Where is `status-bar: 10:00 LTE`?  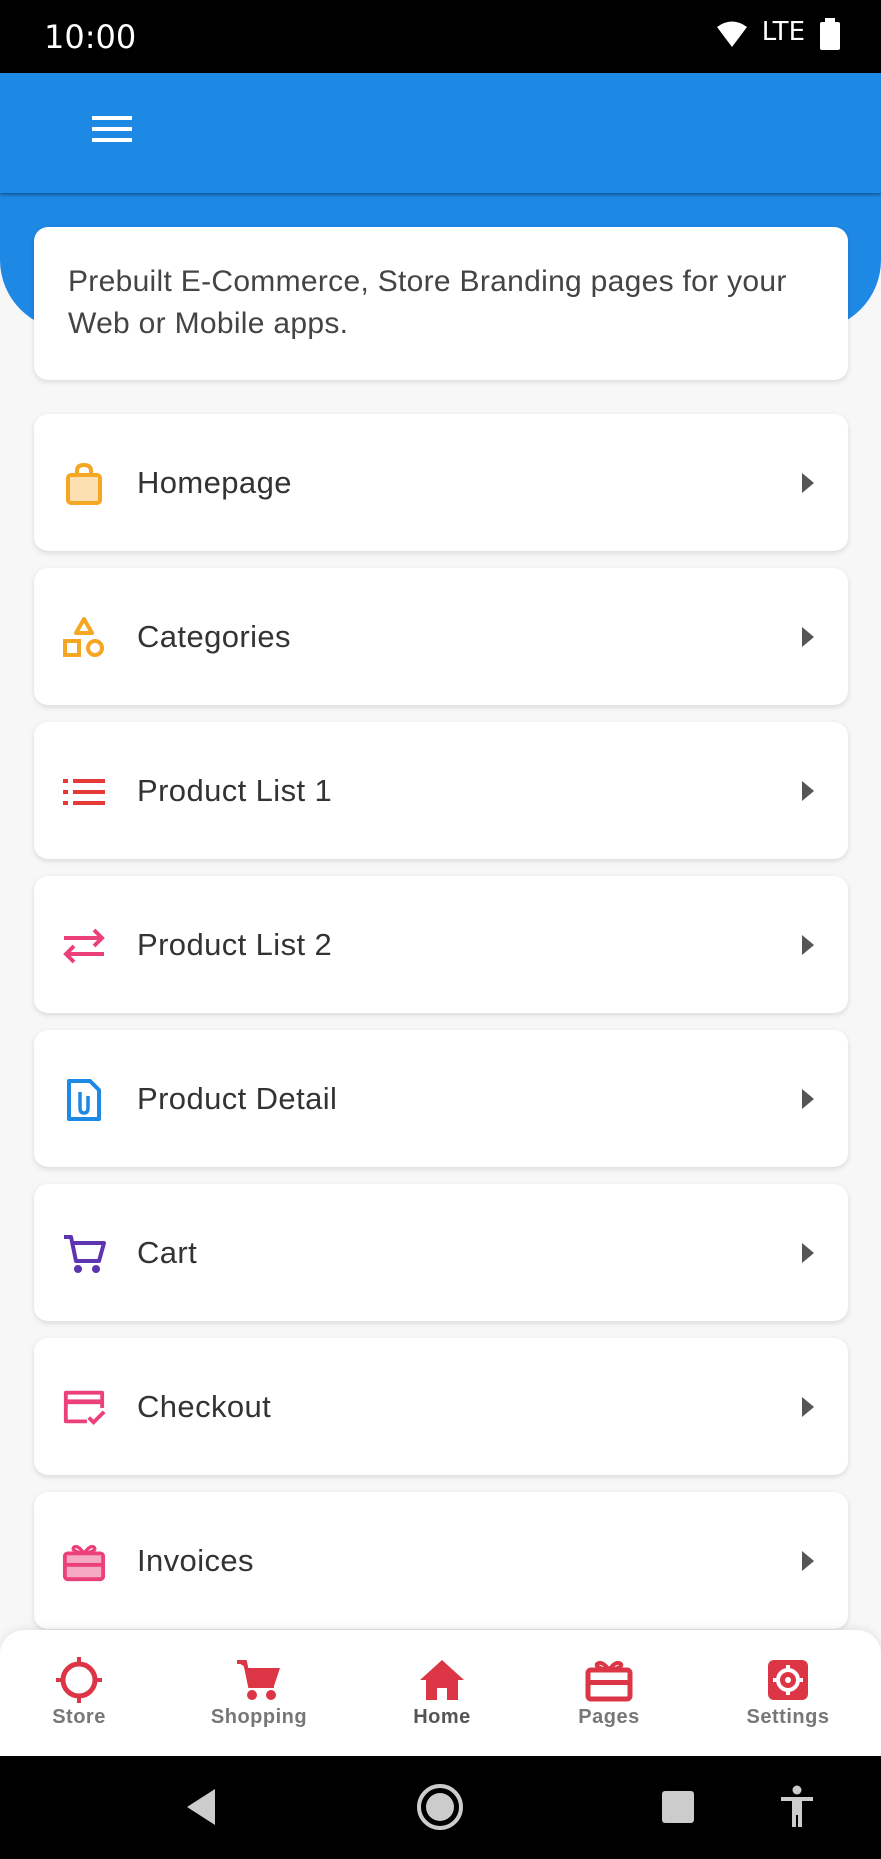 status-bar: 10:00 LTE is located at coordinates (440, 36).